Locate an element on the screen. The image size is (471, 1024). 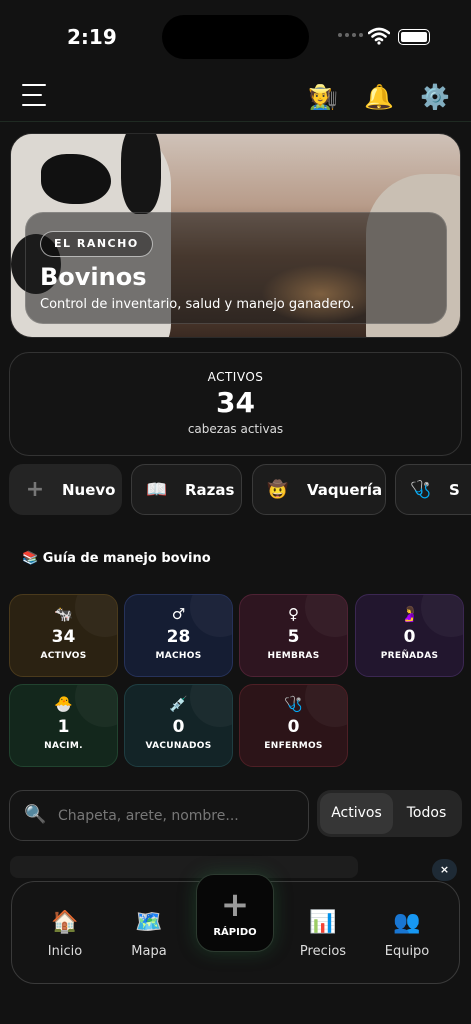
stat-value: 28 is located at coordinates (178, 637).